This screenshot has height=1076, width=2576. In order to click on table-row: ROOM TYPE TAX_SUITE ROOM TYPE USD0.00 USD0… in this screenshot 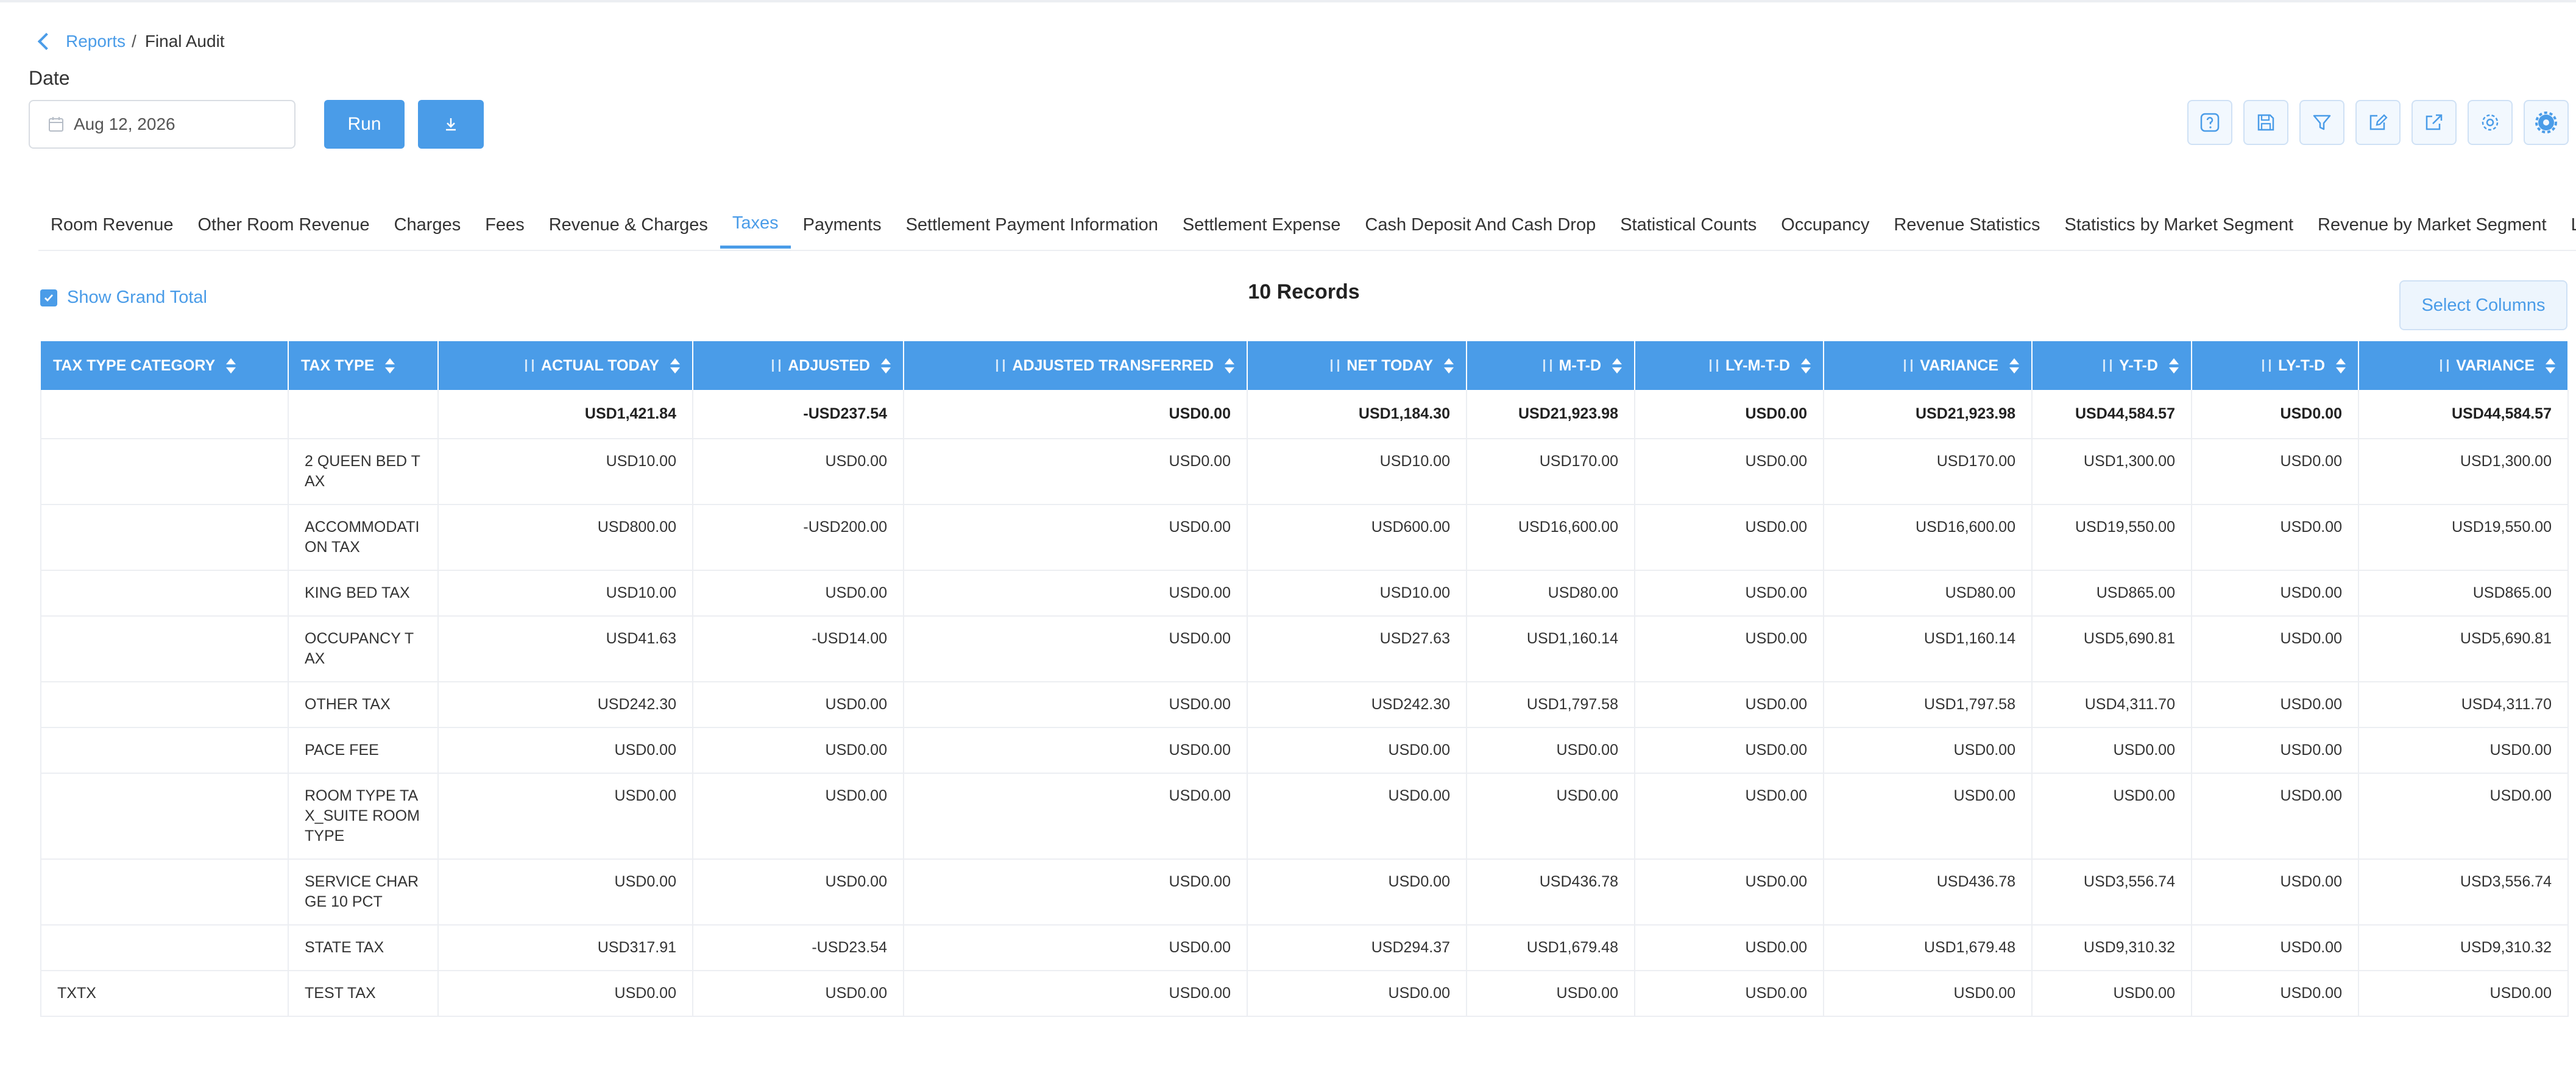, I will do `click(1304, 816)`.